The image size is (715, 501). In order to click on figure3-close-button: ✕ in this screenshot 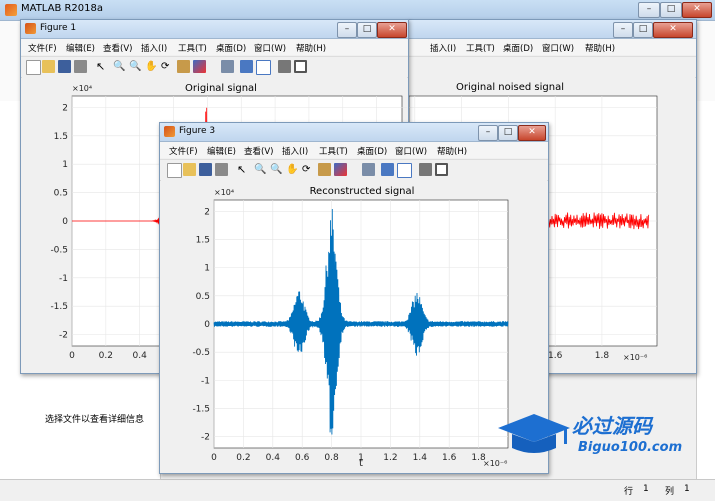, I will do `click(532, 133)`.